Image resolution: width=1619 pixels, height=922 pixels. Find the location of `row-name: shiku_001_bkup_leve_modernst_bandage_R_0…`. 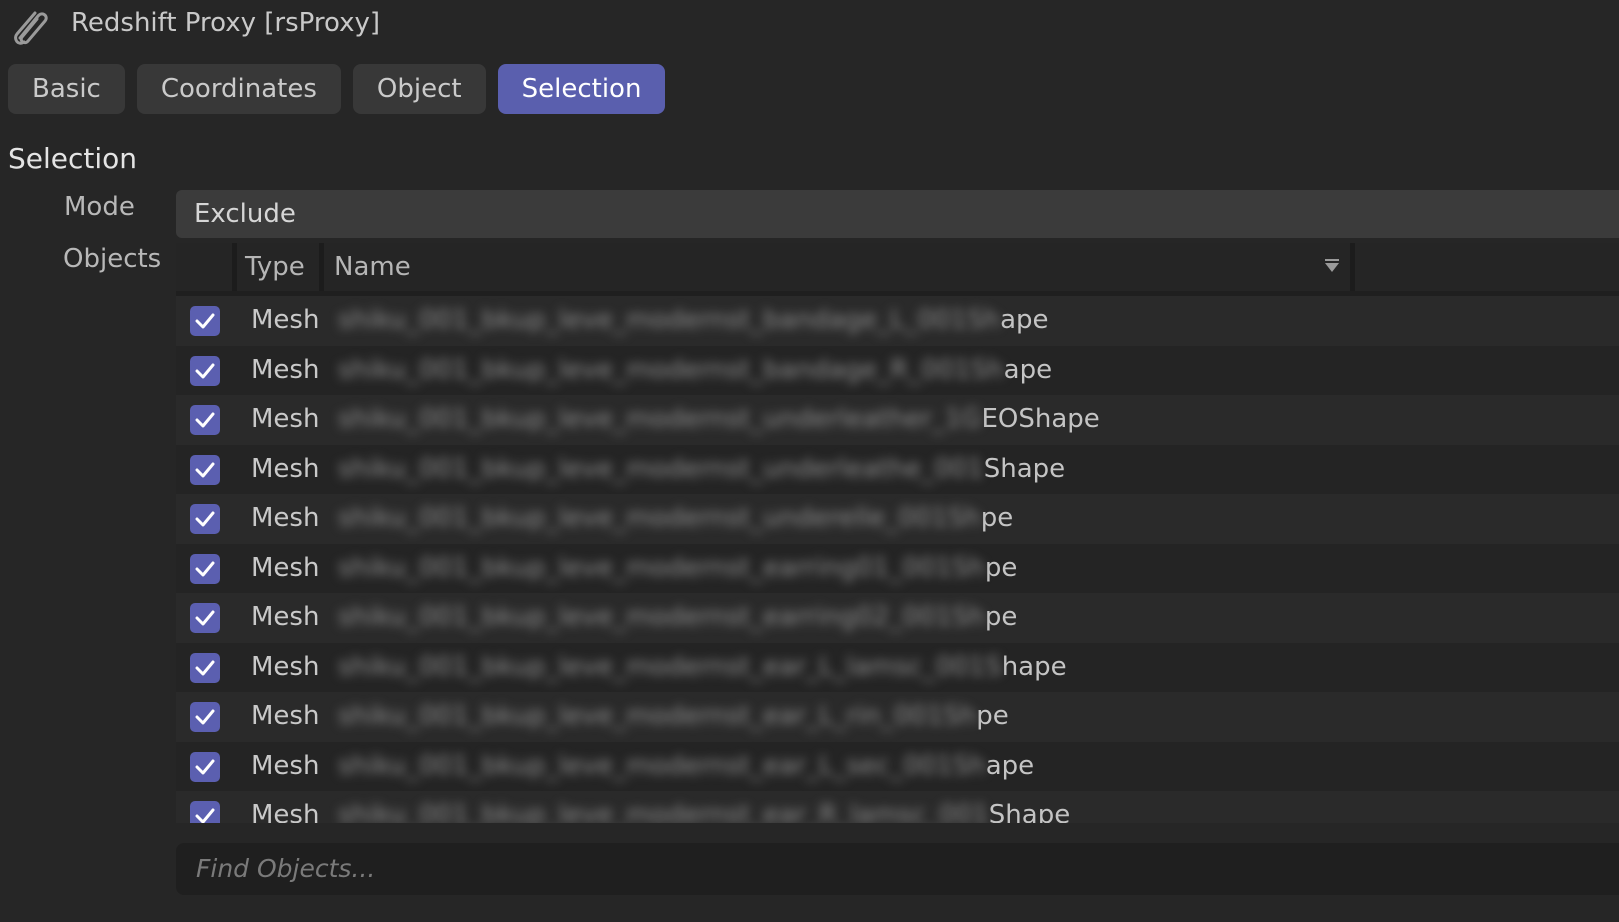

row-name: shiku_001_bkup_leve_modernst_bandage_R_0… is located at coordinates (695, 371).